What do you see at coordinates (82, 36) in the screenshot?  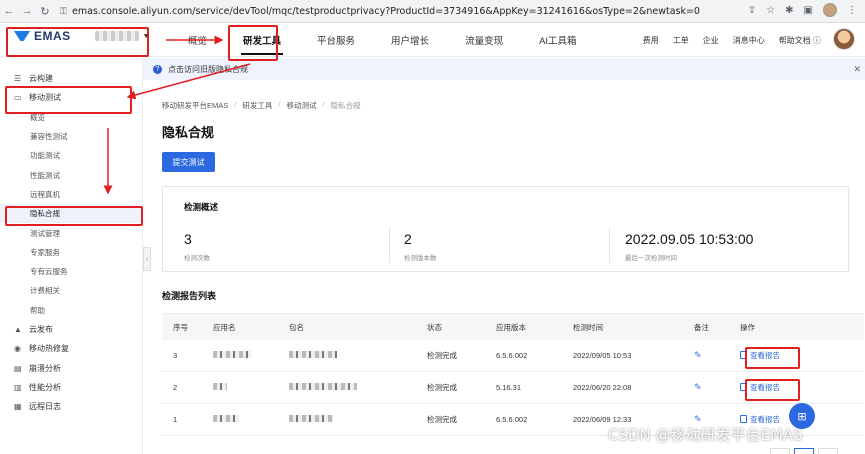 I see `logo: EMAS ▼` at bounding box center [82, 36].